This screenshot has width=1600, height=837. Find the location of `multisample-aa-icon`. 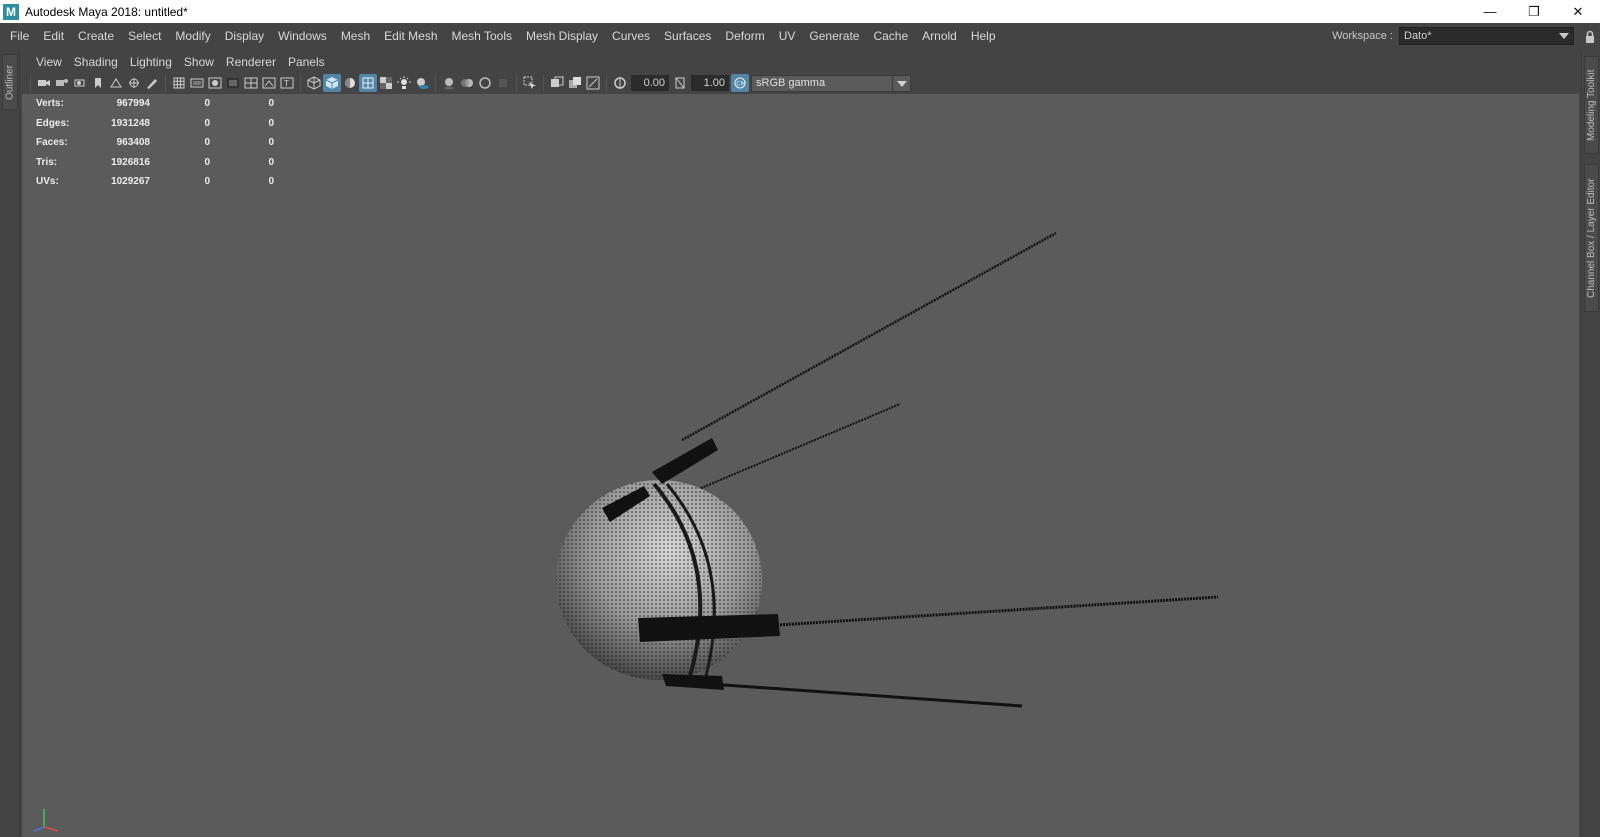

multisample-aa-icon is located at coordinates (485, 83).